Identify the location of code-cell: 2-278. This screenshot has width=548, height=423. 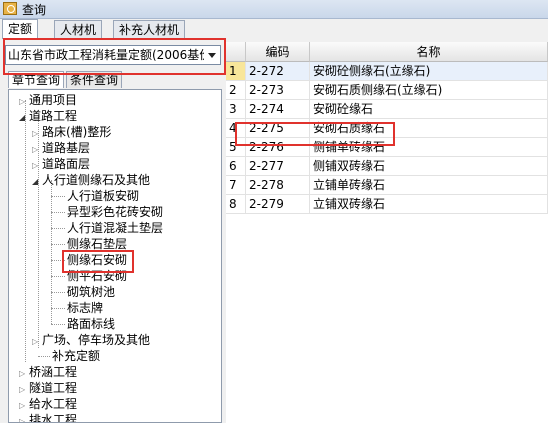
(278, 185).